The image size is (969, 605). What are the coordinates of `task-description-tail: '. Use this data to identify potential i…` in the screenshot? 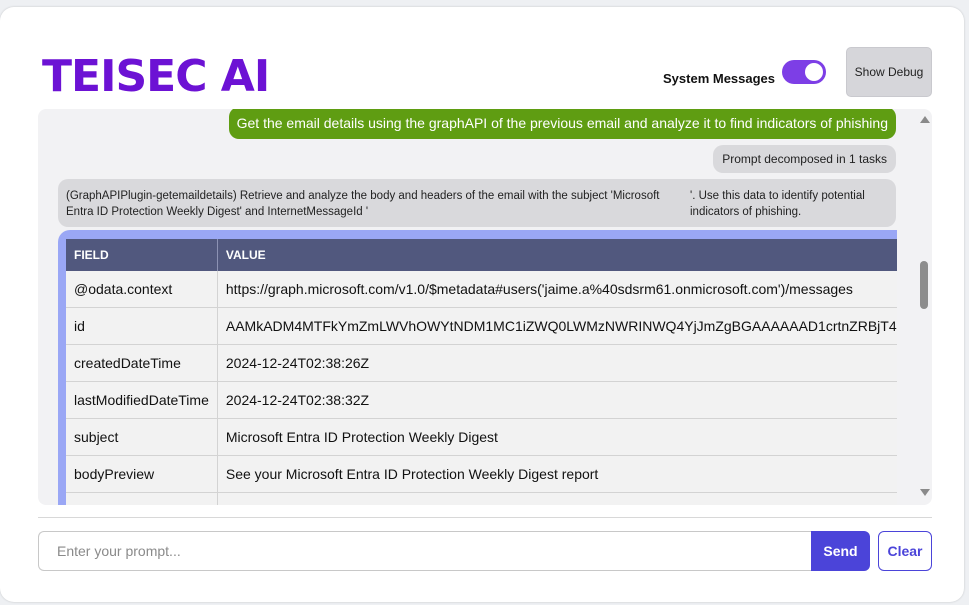 It's located at (777, 204).